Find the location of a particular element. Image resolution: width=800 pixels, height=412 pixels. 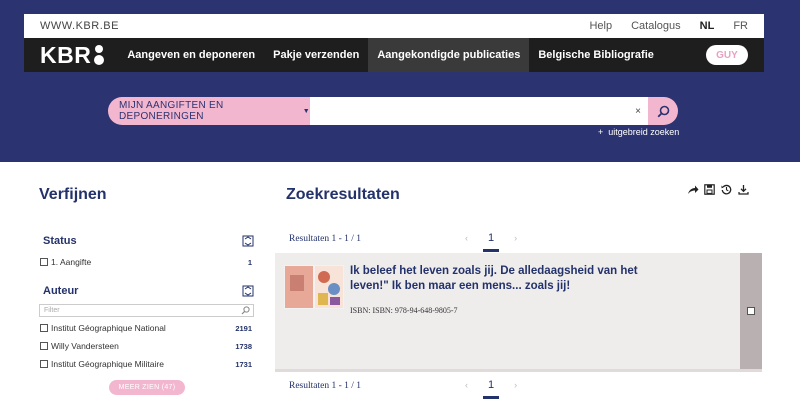

utility-links: Help Catalogus NL FR is located at coordinates (659, 26).